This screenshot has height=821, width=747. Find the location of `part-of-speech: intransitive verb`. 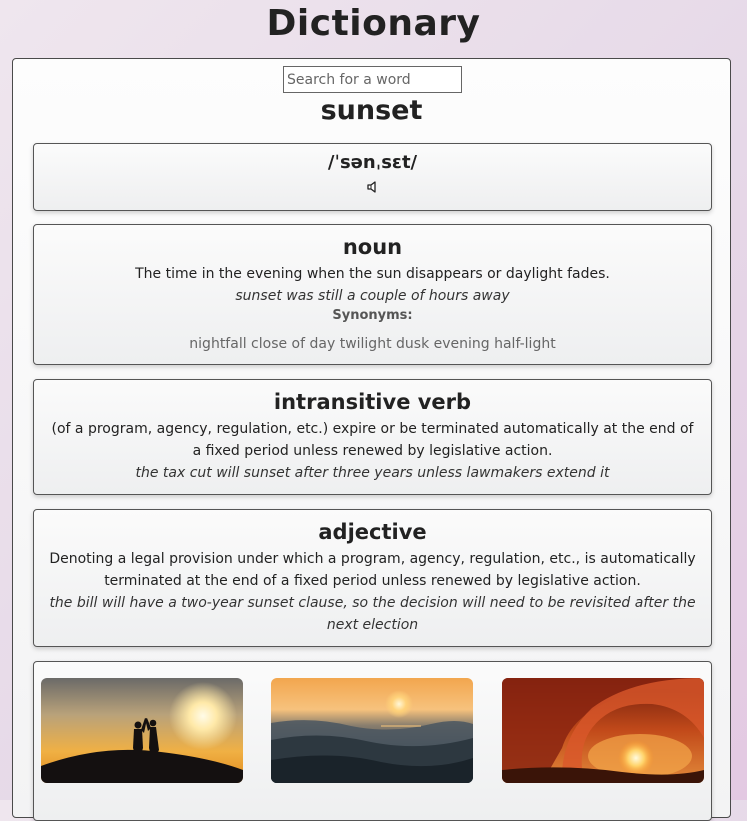

part-of-speech: intransitive verb is located at coordinates (372, 402).